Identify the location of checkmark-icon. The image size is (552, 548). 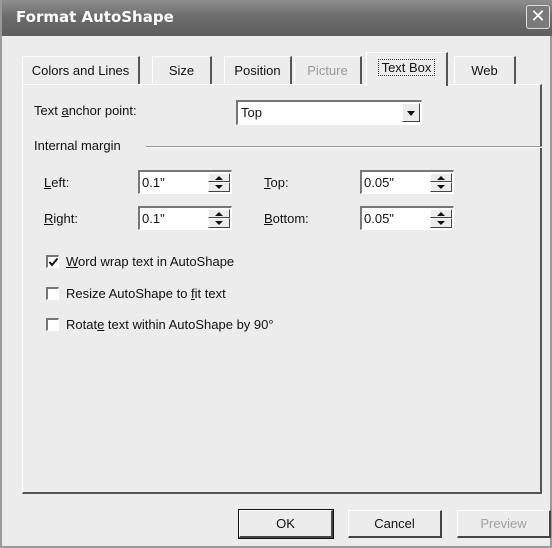
(53, 262).